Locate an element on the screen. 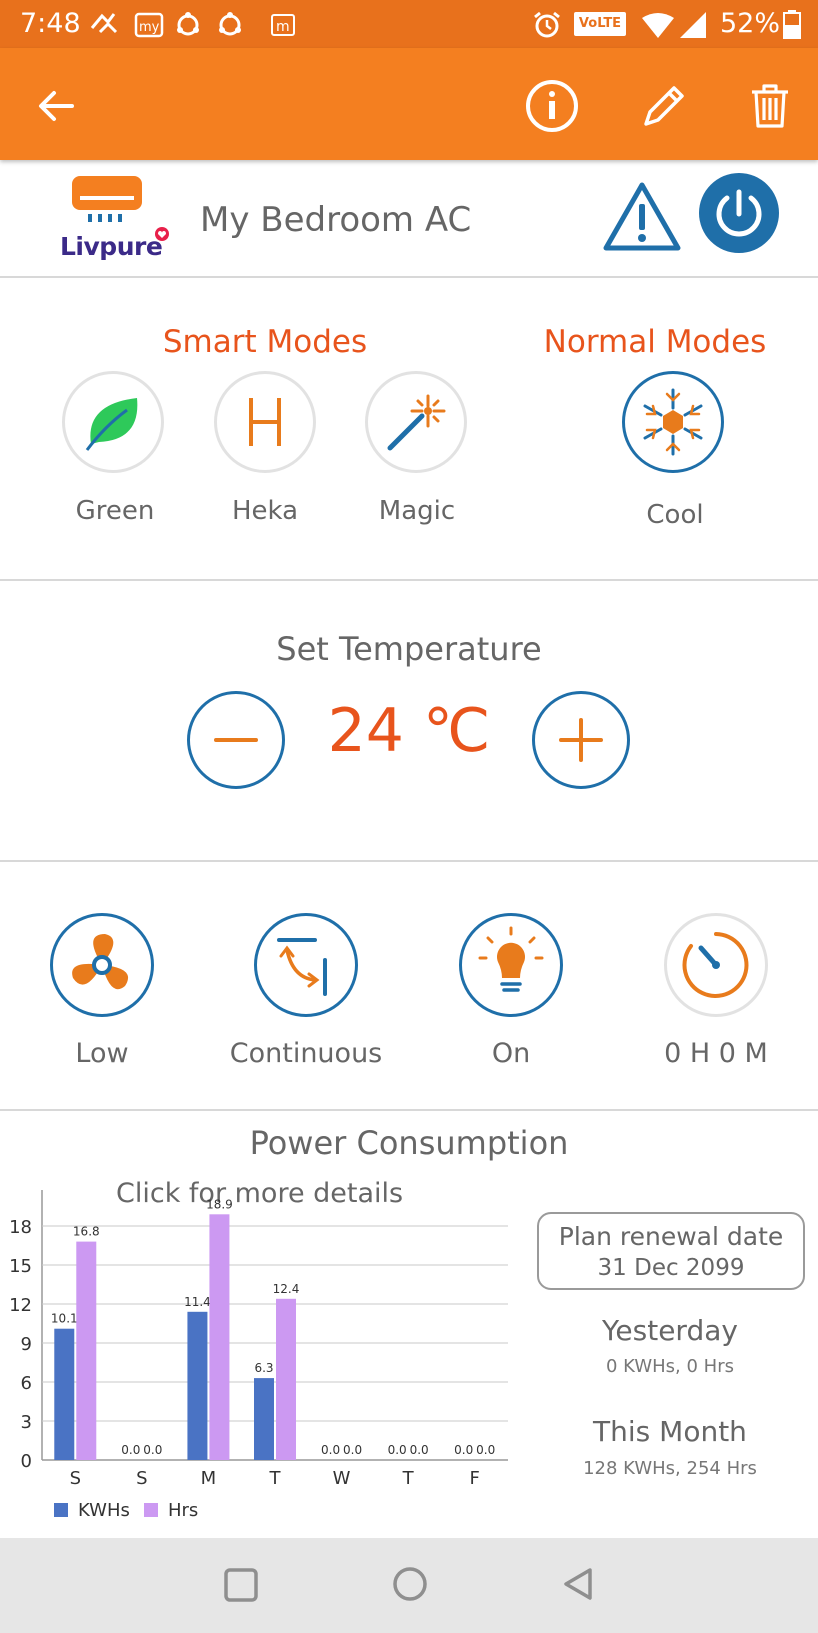 The width and height of the screenshot is (818, 1633). alarm-icon is located at coordinates (547, 24).